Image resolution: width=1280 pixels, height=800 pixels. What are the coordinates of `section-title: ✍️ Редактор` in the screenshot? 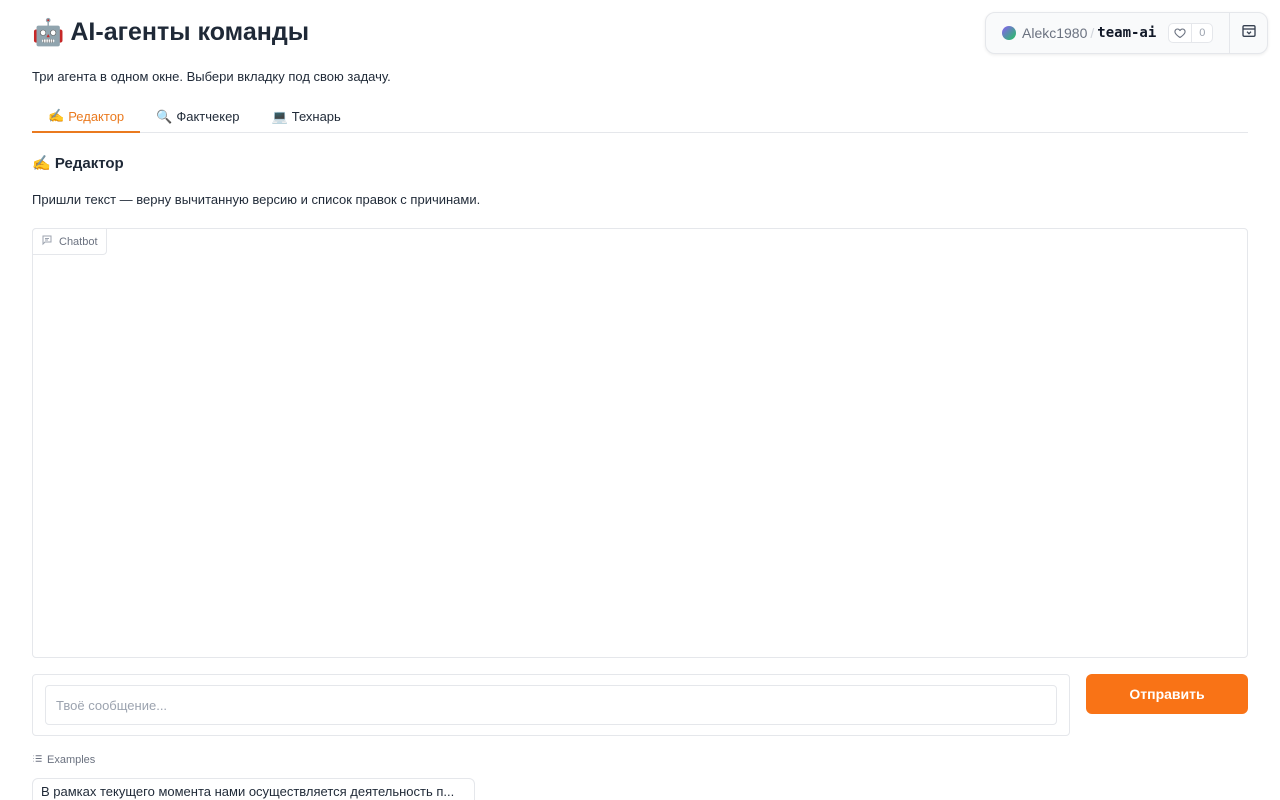 It's located at (78, 163).